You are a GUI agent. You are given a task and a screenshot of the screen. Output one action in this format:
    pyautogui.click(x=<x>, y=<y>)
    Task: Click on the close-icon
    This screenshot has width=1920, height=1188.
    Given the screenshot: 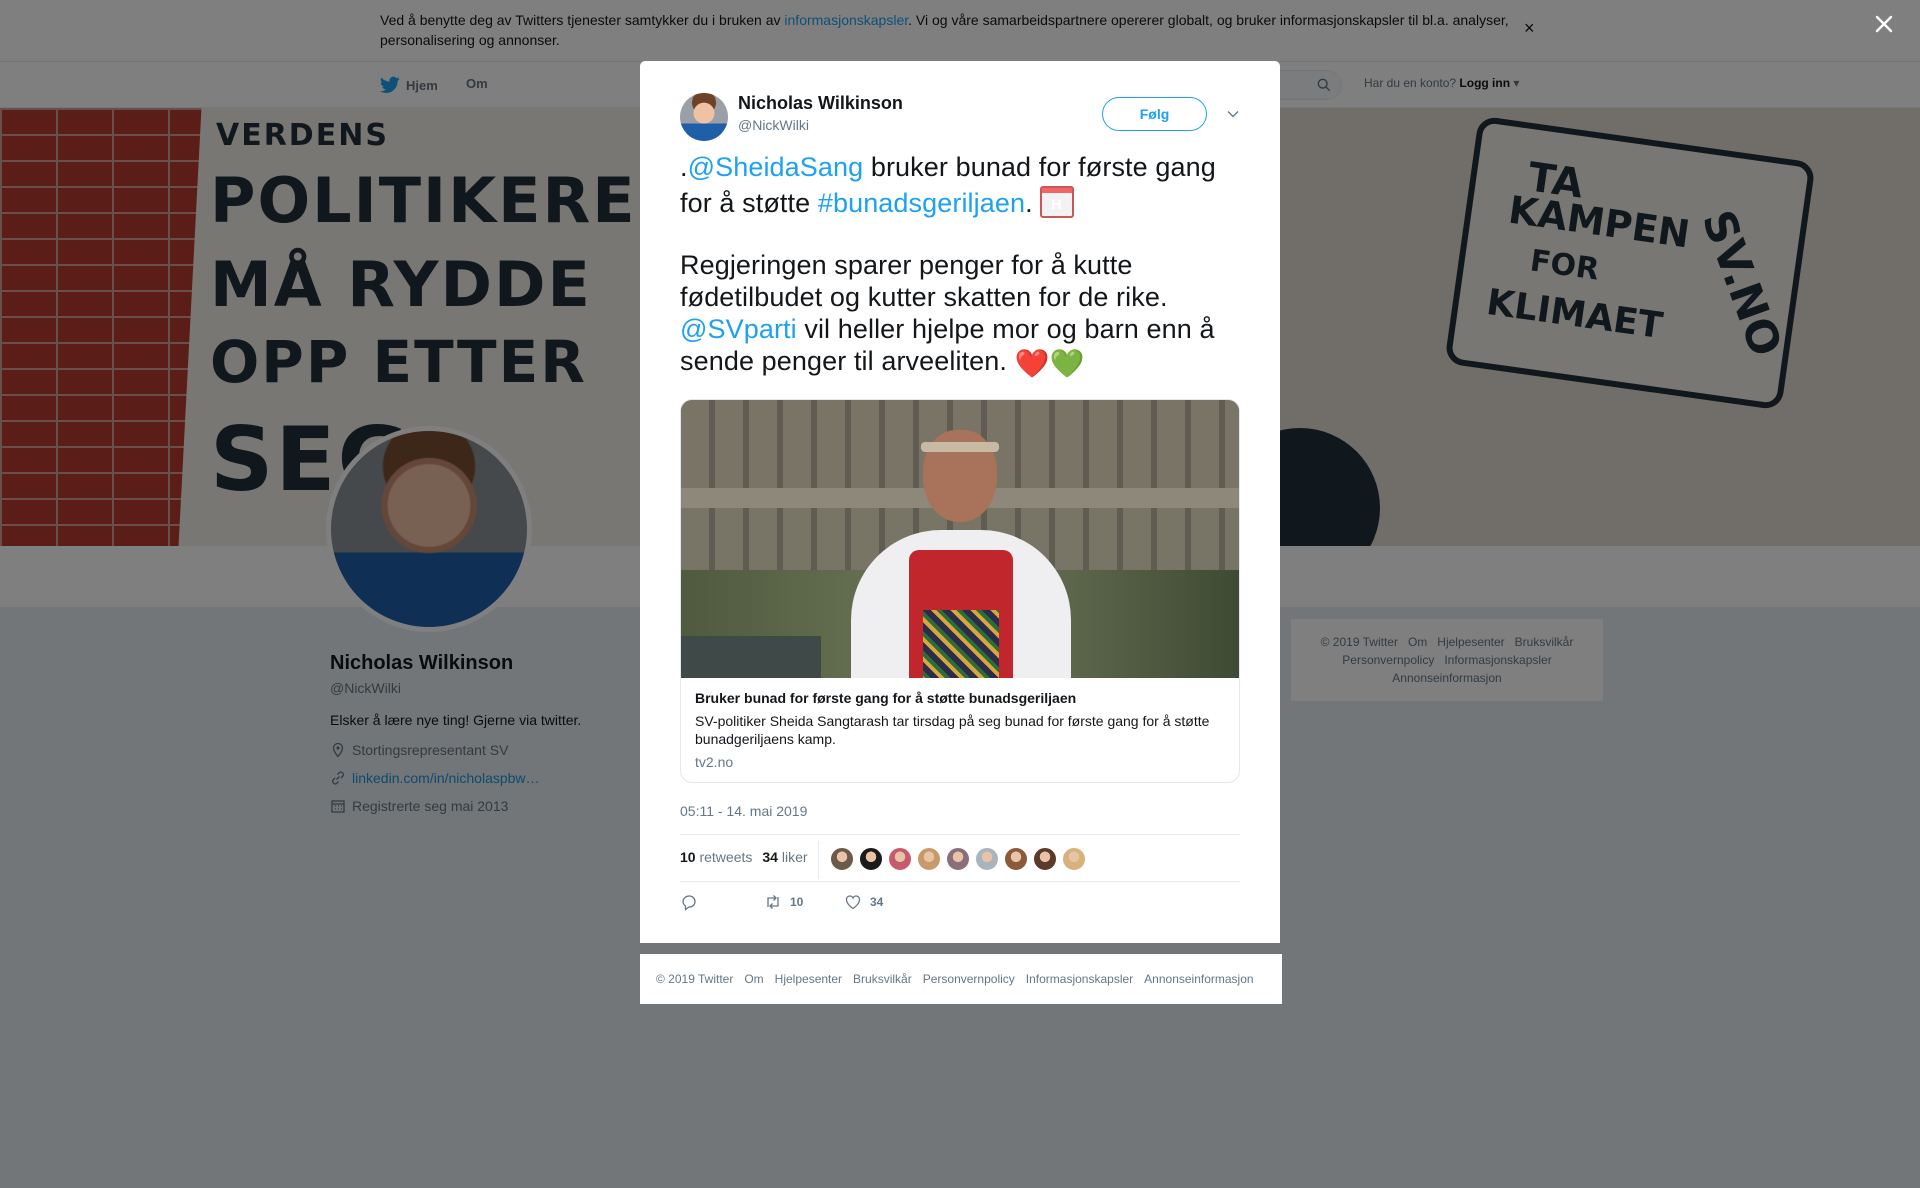 What is the action you would take?
    pyautogui.click(x=1884, y=24)
    